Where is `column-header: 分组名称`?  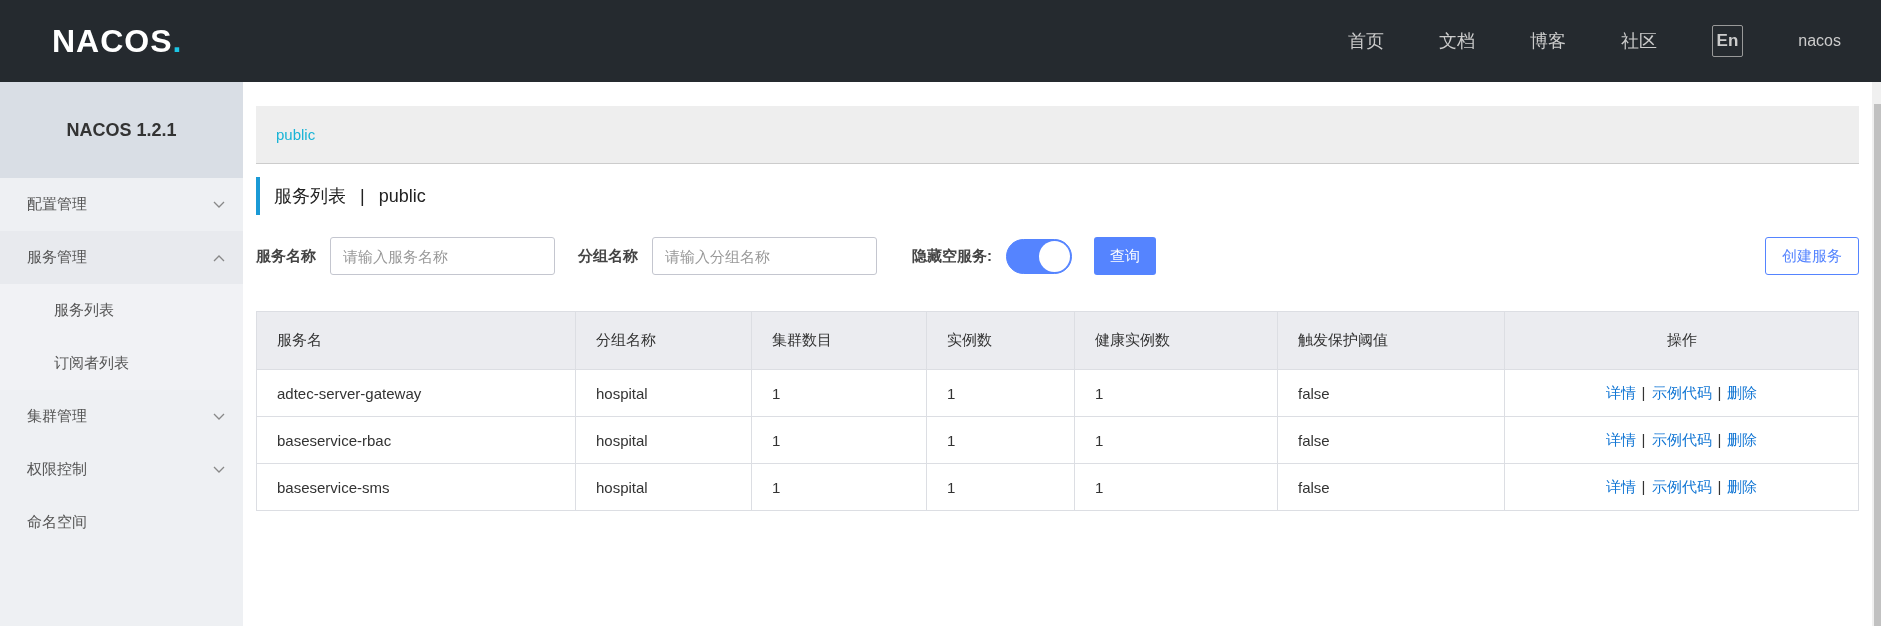 column-header: 分组名称 is located at coordinates (663, 340).